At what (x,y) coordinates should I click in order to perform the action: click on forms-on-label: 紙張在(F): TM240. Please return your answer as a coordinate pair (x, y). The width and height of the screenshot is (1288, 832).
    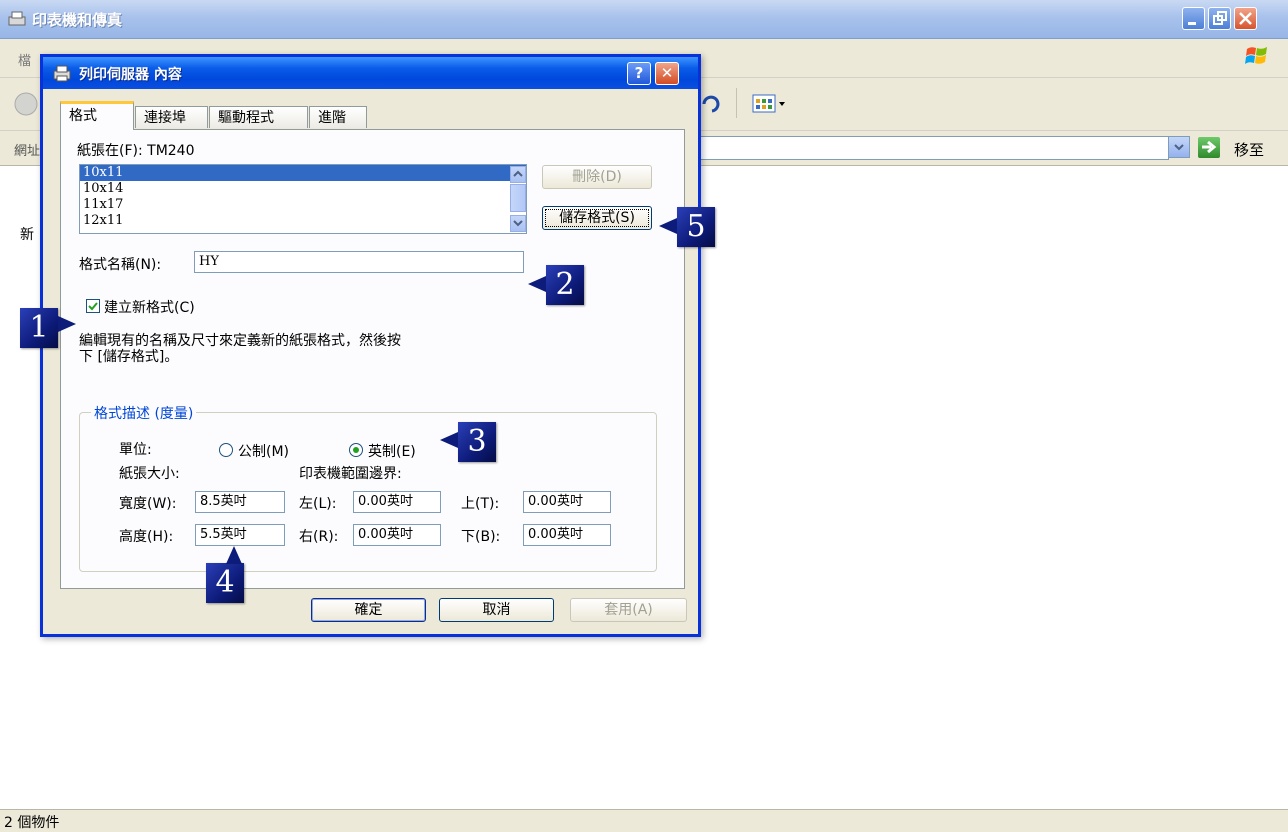
    Looking at the image, I should click on (136, 151).